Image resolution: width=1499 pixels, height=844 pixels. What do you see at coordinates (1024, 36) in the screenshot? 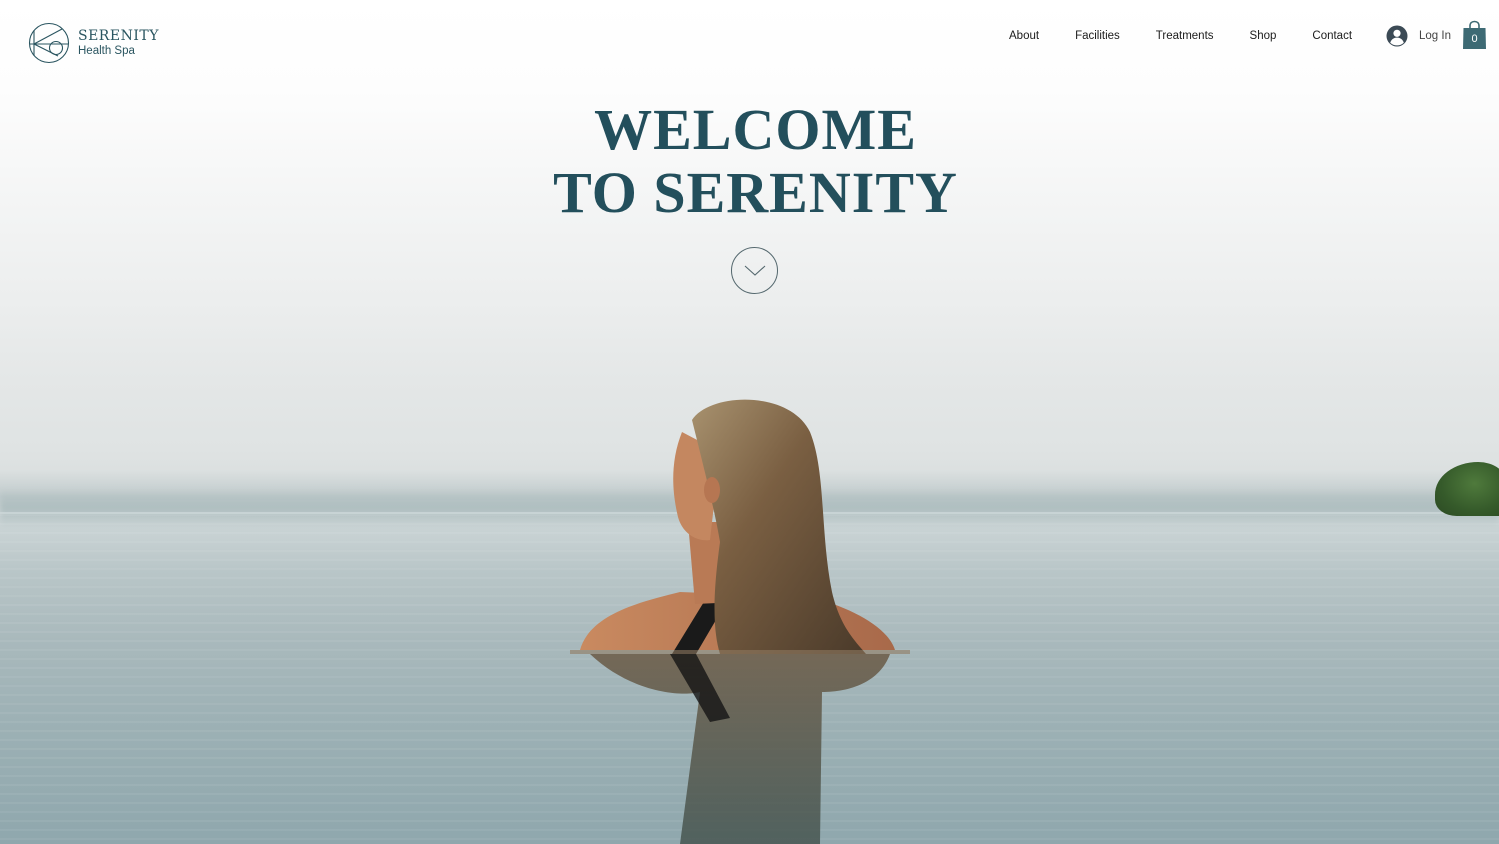
I see `nav-about: About` at bounding box center [1024, 36].